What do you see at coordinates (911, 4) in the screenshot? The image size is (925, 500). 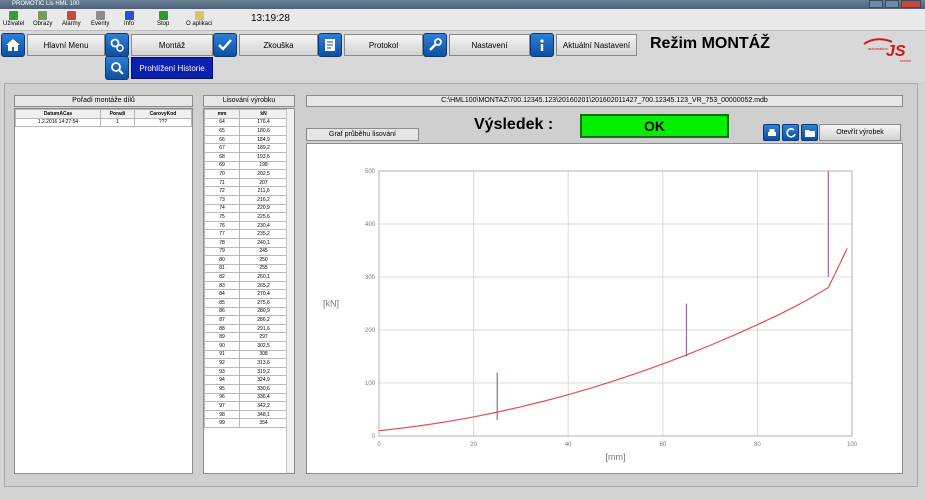 I see `close-button` at bounding box center [911, 4].